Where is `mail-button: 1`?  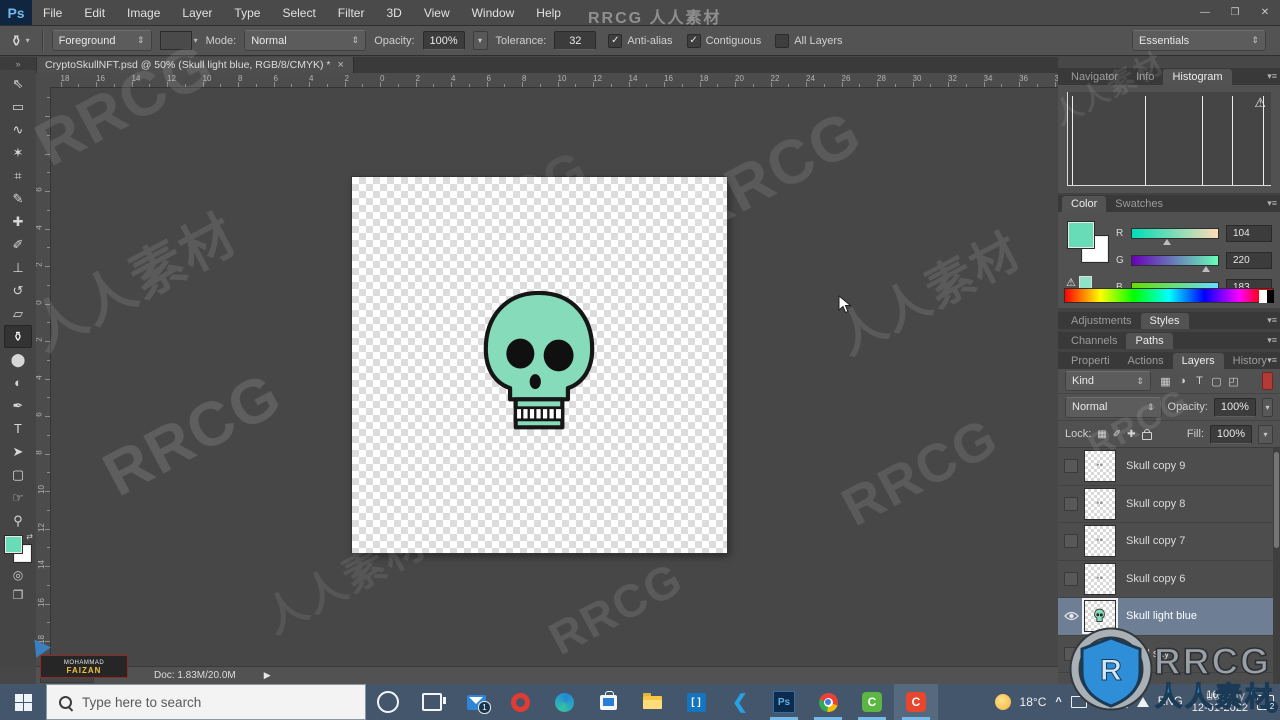
mail-button: 1 is located at coordinates (476, 702).